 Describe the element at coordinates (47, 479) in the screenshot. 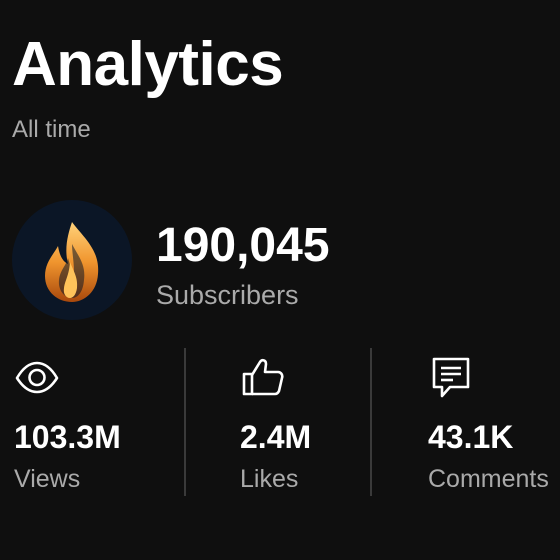

I see `views-label: Views` at that location.